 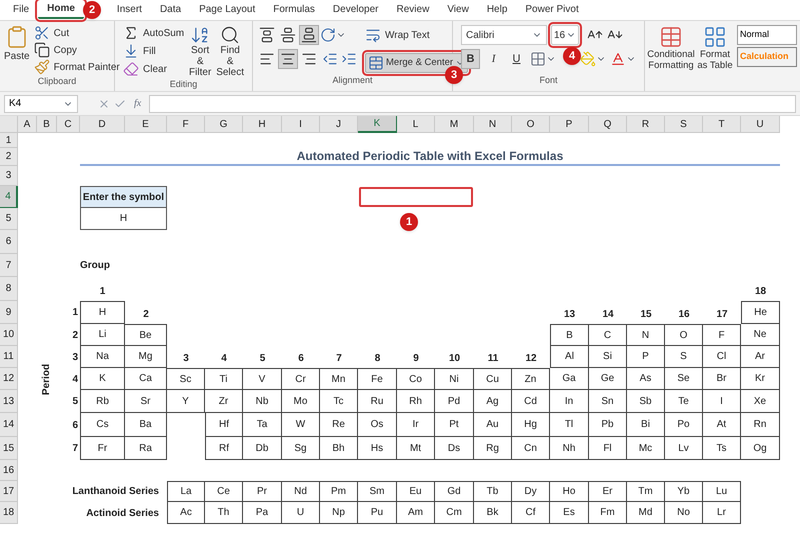 I want to click on conditional-formatting-button: Conditional Formatting, so click(x=671, y=58).